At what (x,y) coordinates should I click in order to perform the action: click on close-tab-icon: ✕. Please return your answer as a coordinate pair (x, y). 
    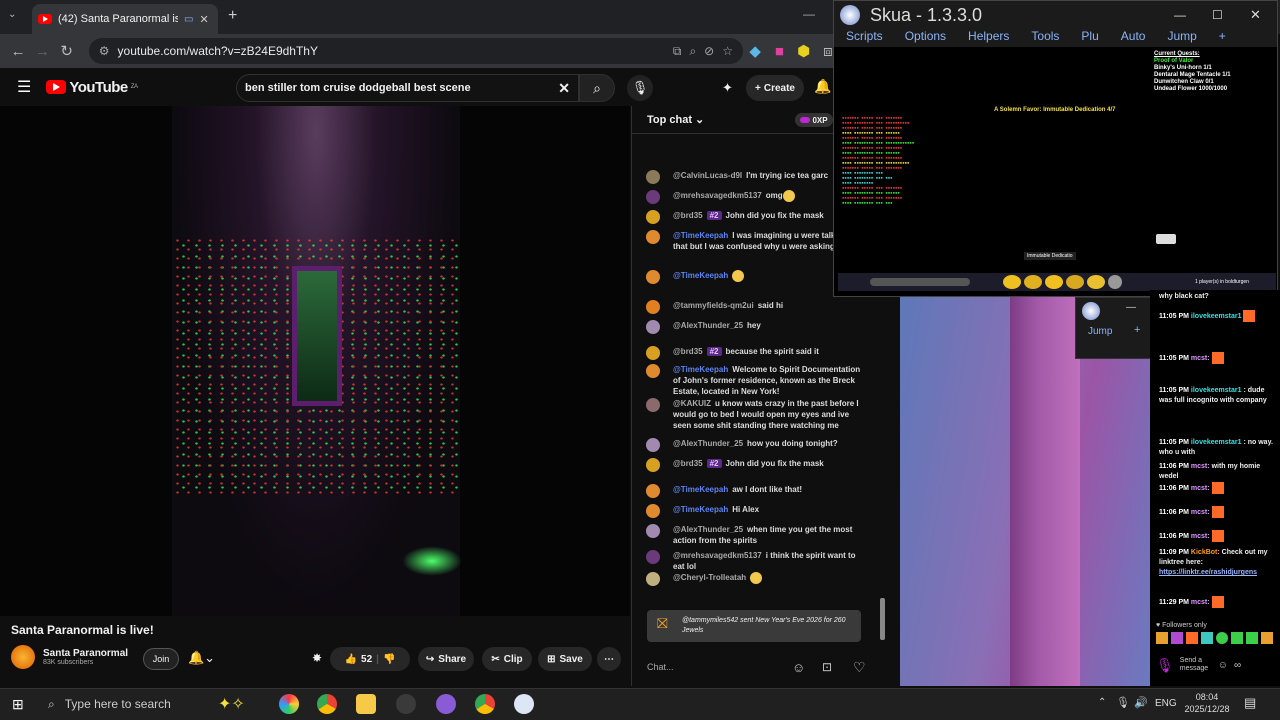
    Looking at the image, I should click on (203, 19).